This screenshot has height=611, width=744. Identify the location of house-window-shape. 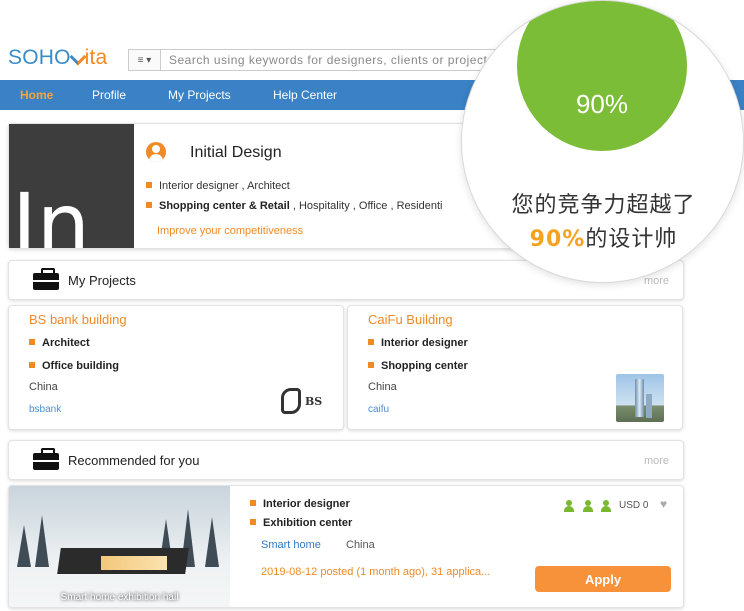
(134, 563).